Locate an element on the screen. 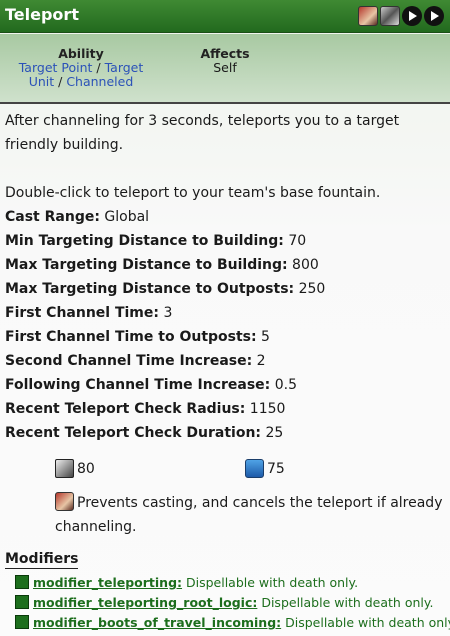  modifier-link: modifier_boots_of_travel_incoming: is located at coordinates (157, 622).